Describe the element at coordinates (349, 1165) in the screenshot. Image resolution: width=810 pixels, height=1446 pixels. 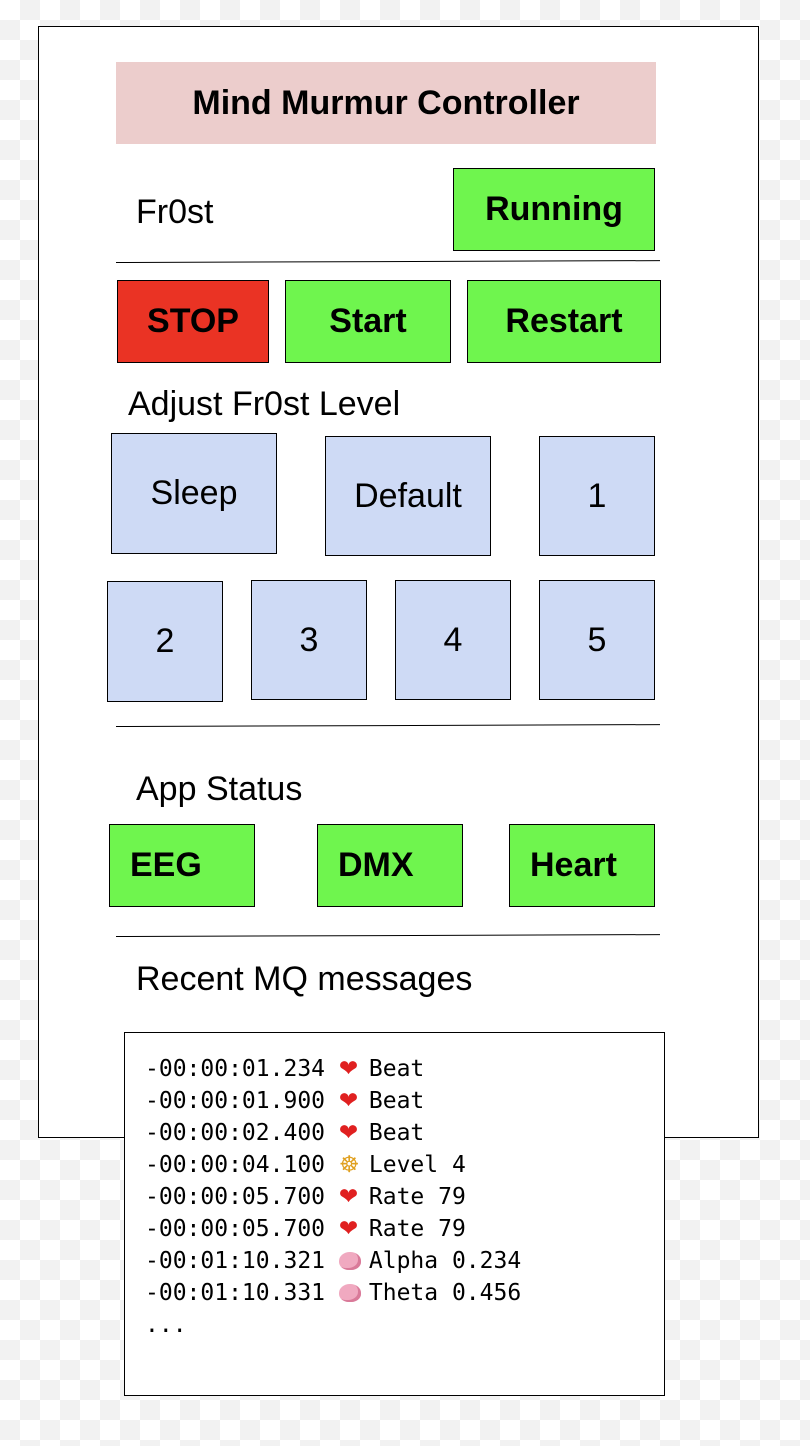
I see `meditate-icon: ☸` at that location.